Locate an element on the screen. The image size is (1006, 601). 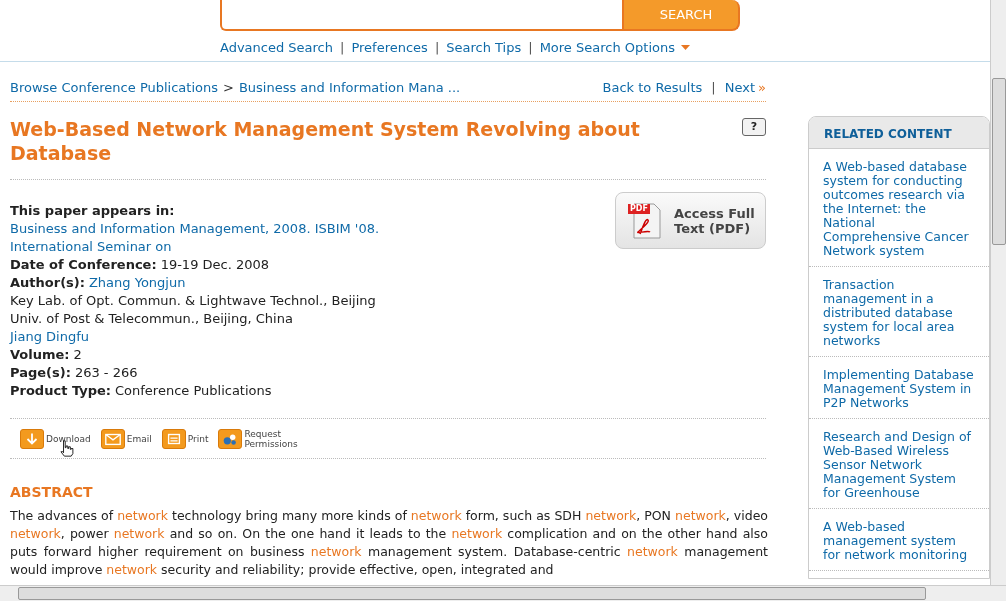
meta-heading: This paper appears in: is located at coordinates (93, 211).